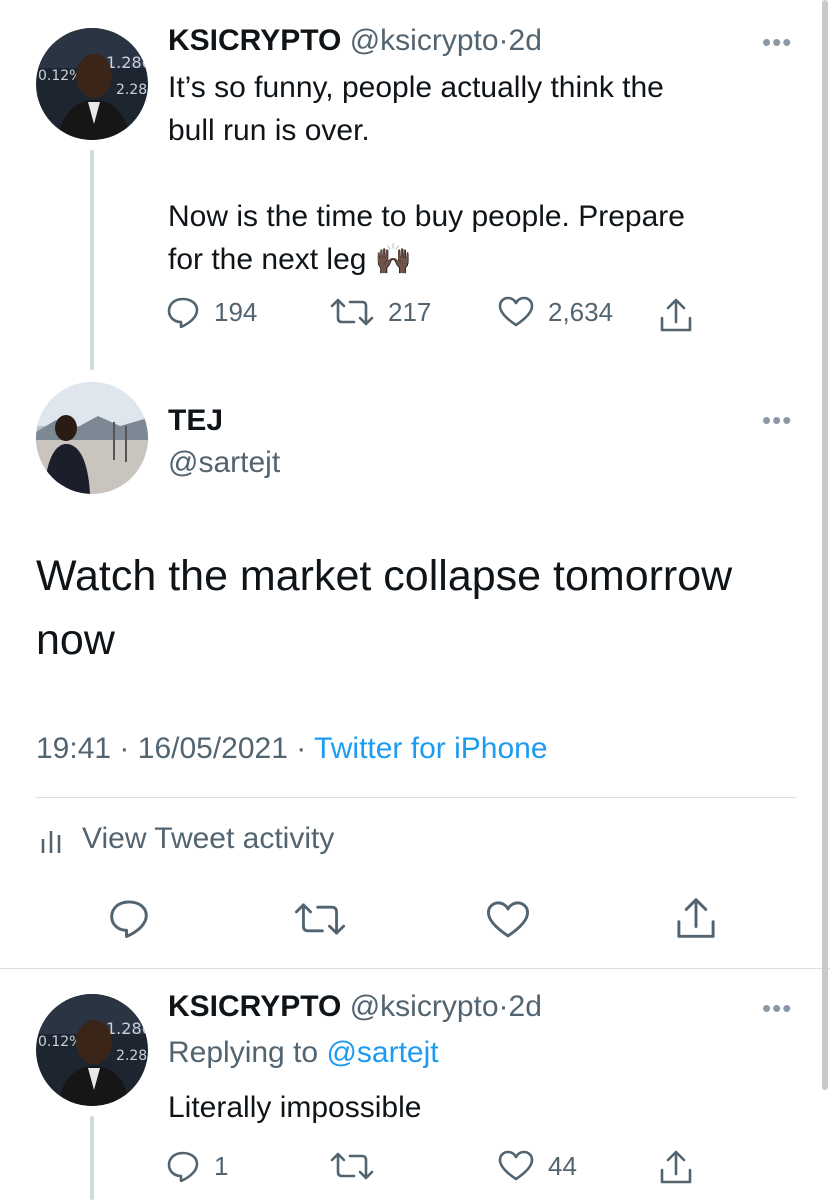 This screenshot has width=830, height=1200. I want to click on reply-button, so click(129, 918).